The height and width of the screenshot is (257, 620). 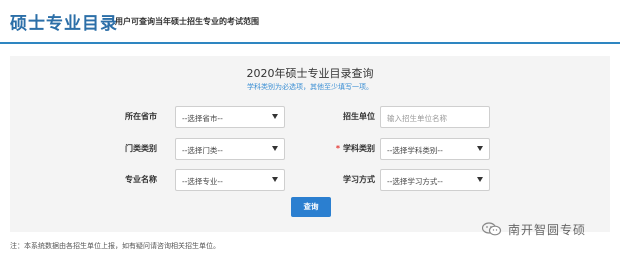 I want to click on mode-select-value: --选择学习方式--, so click(x=415, y=181).